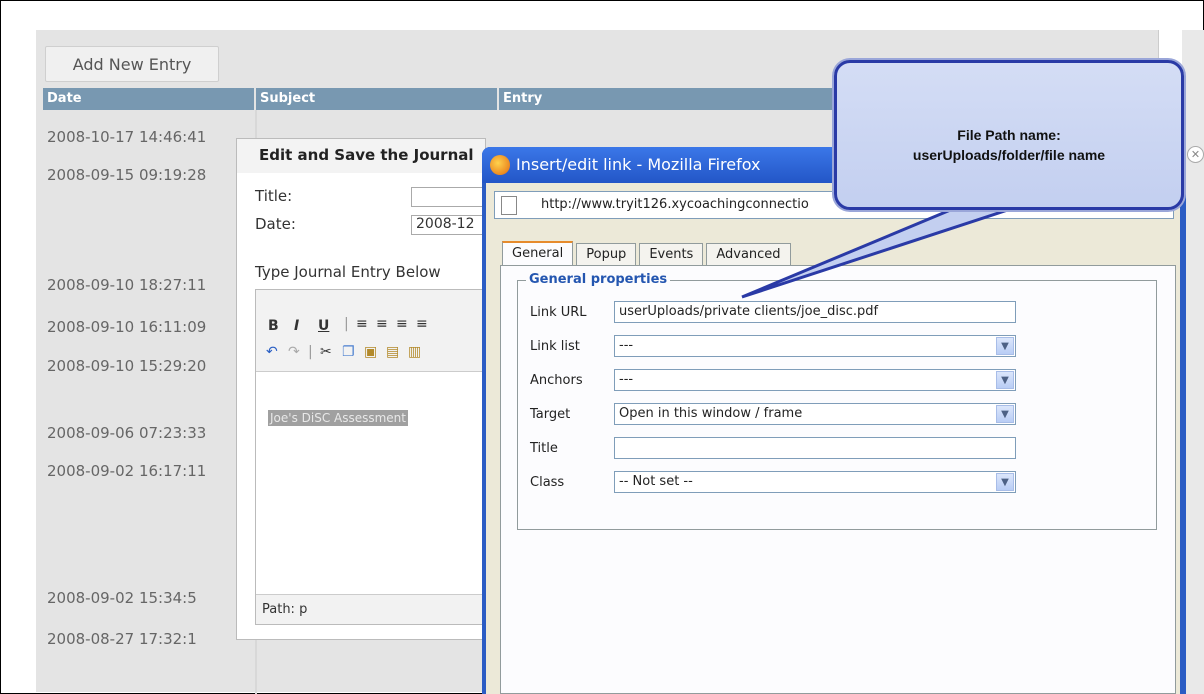 The width and height of the screenshot is (1204, 694). Describe the element at coordinates (815, 312) in the screenshot. I see `link-url-input: userUploads/private clients/joe_disc.pdf` at that location.